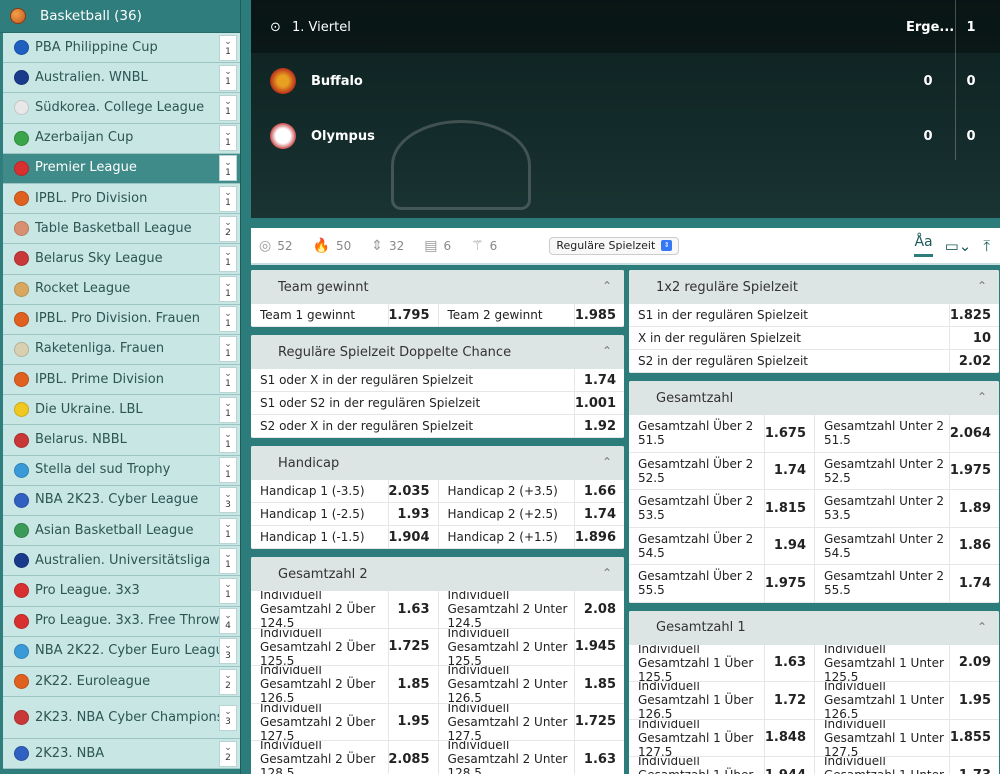 Image resolution: width=1000 pixels, height=774 pixels. I want to click on period-select: Reguläre Spielzeit ⇕, so click(614, 245).